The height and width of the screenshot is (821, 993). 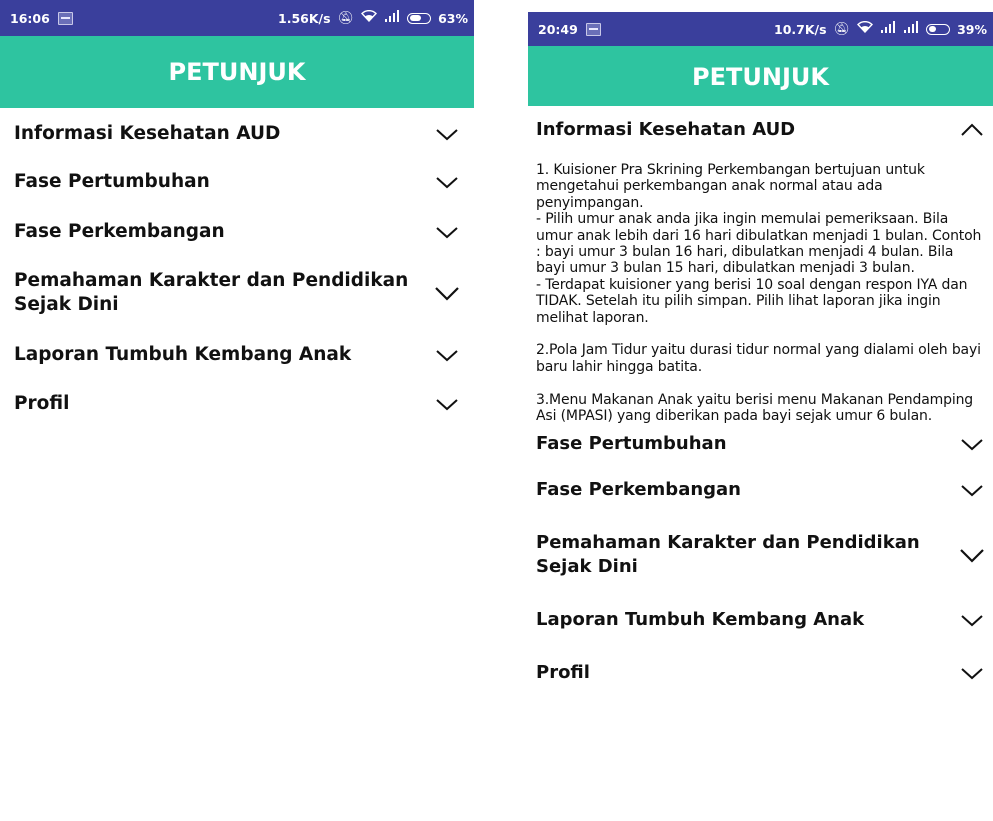 I want to click on status-time: 16:06, so click(x=30, y=18).